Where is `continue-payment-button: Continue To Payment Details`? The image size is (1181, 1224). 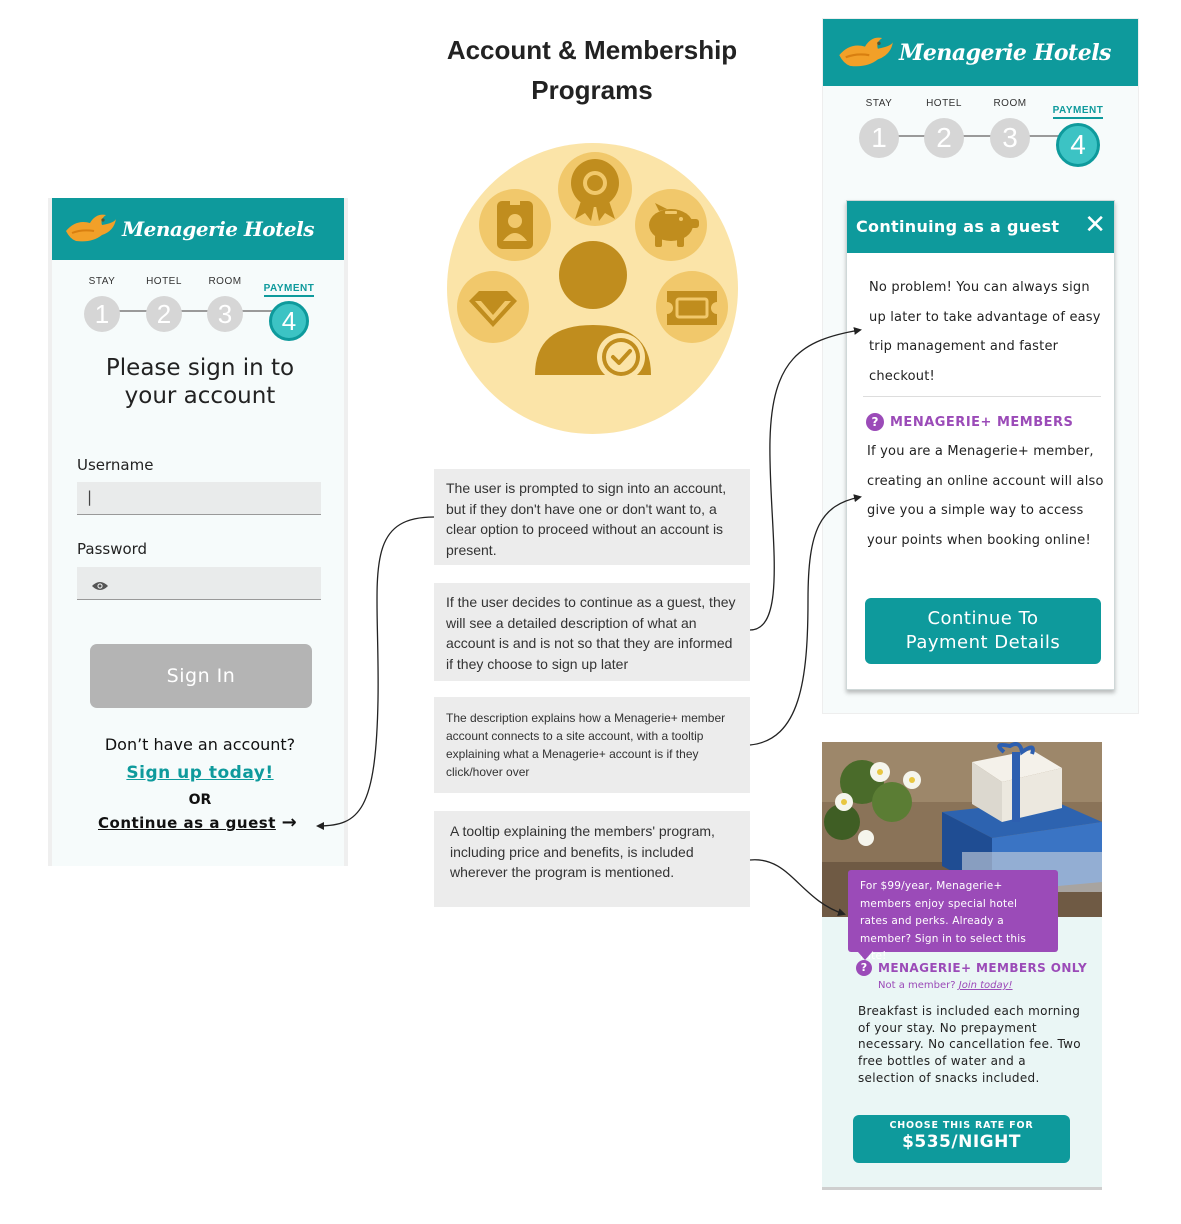 continue-payment-button: Continue To Payment Details is located at coordinates (983, 631).